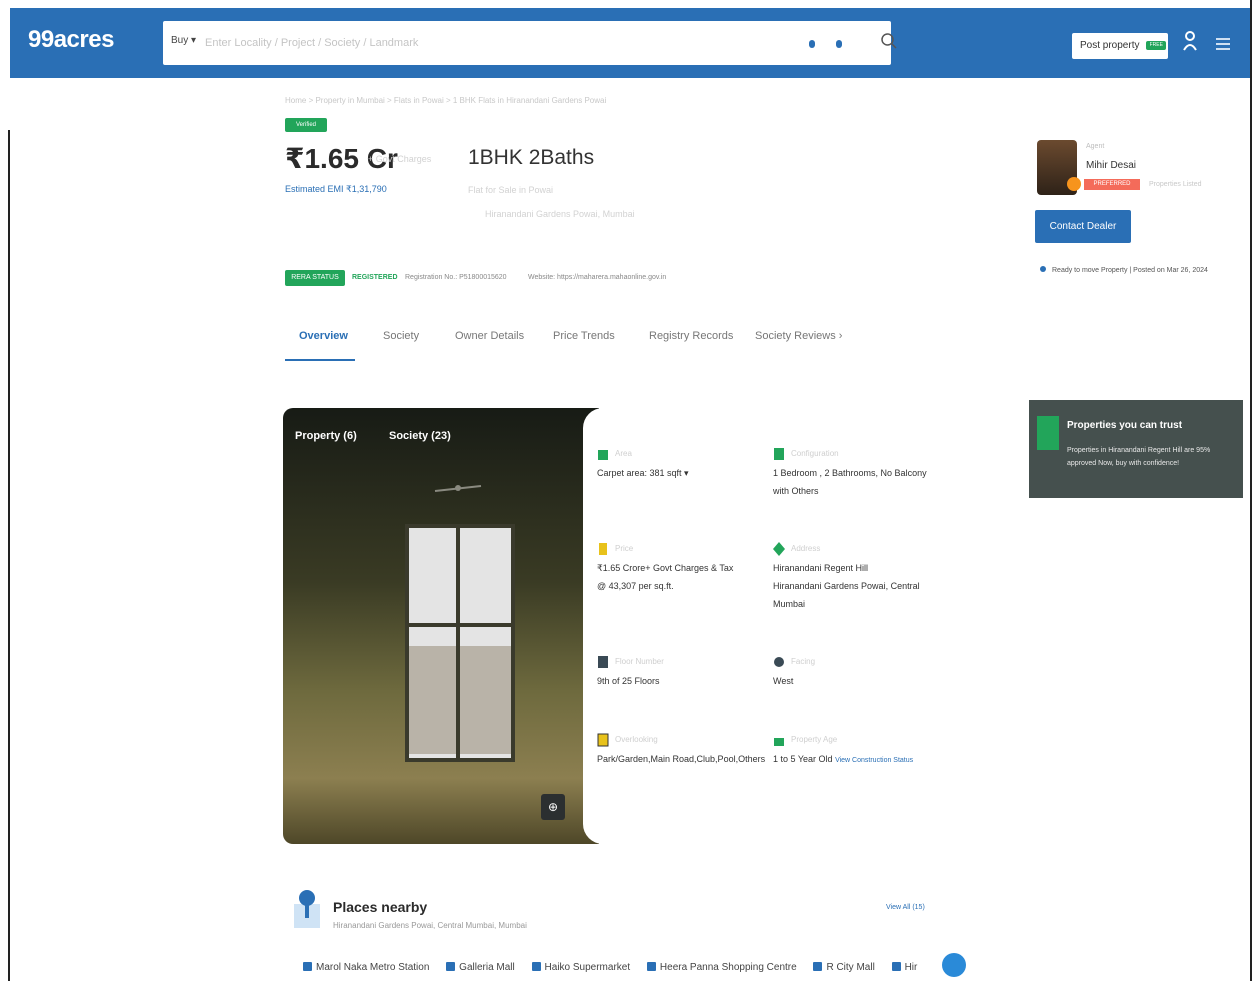 This screenshot has width=1254, height=981. I want to click on place-chip: Heera Panna Shopping Centre, so click(721, 967).